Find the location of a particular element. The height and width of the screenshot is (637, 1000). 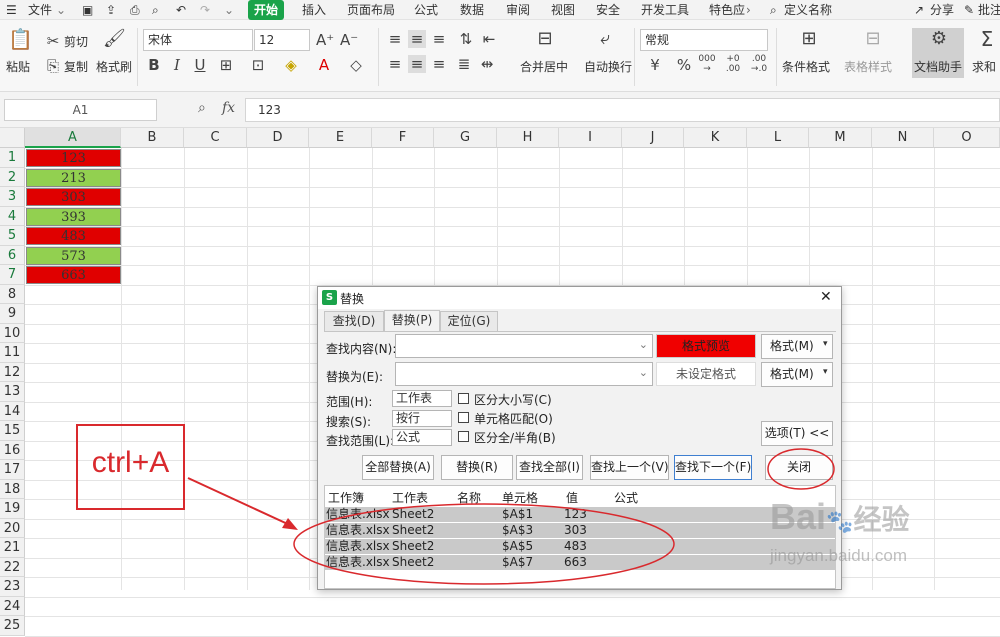

tab-review: 审阅 is located at coordinates (518, 10).